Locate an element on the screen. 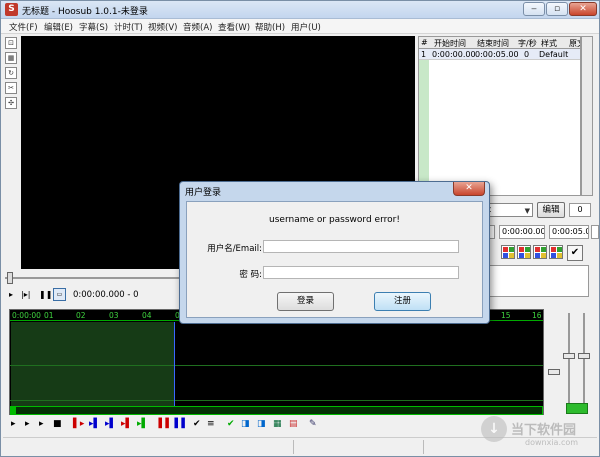 This screenshot has height=457, width=600. window-title: 无标题 - Hoosub 1.0.1-未登录 is located at coordinates (85, 12).